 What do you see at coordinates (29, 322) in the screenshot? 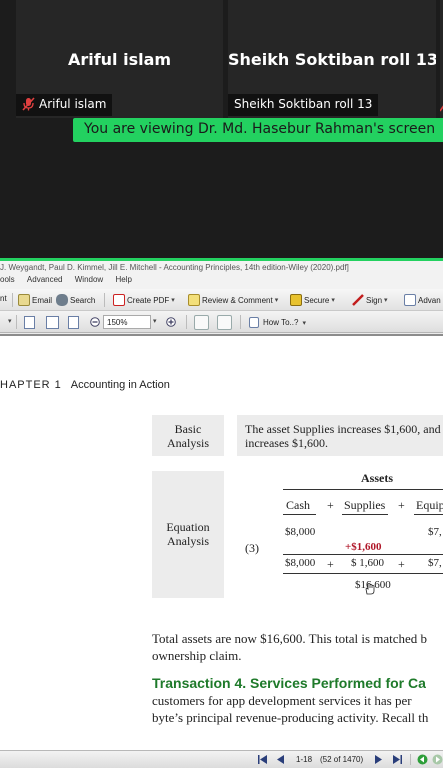
I see `single-page-icon` at bounding box center [29, 322].